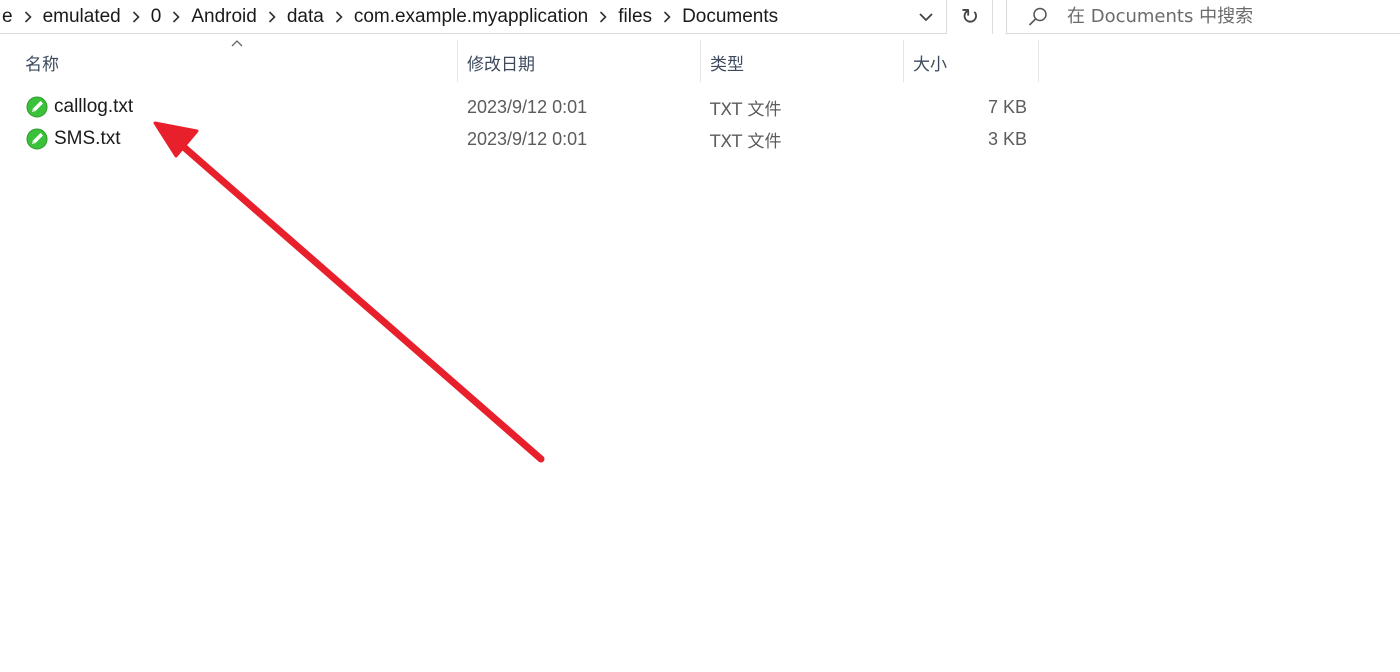  I want to click on file-row: calllog.txt 2023/9/12 0:01 TXT 文件 7 KB, so click(520, 107).